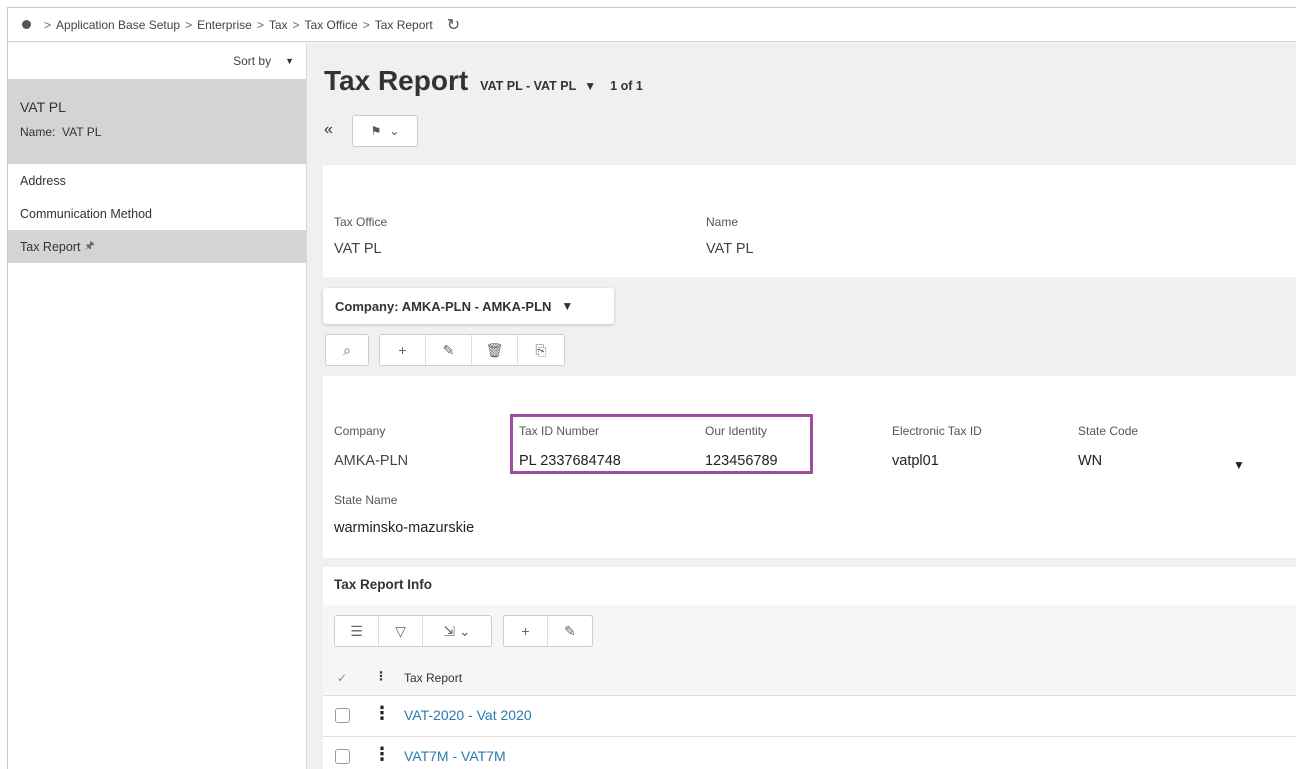 This screenshot has height=769, width=1296. I want to click on record-selector: VAT PL - VAT PL, so click(528, 86).